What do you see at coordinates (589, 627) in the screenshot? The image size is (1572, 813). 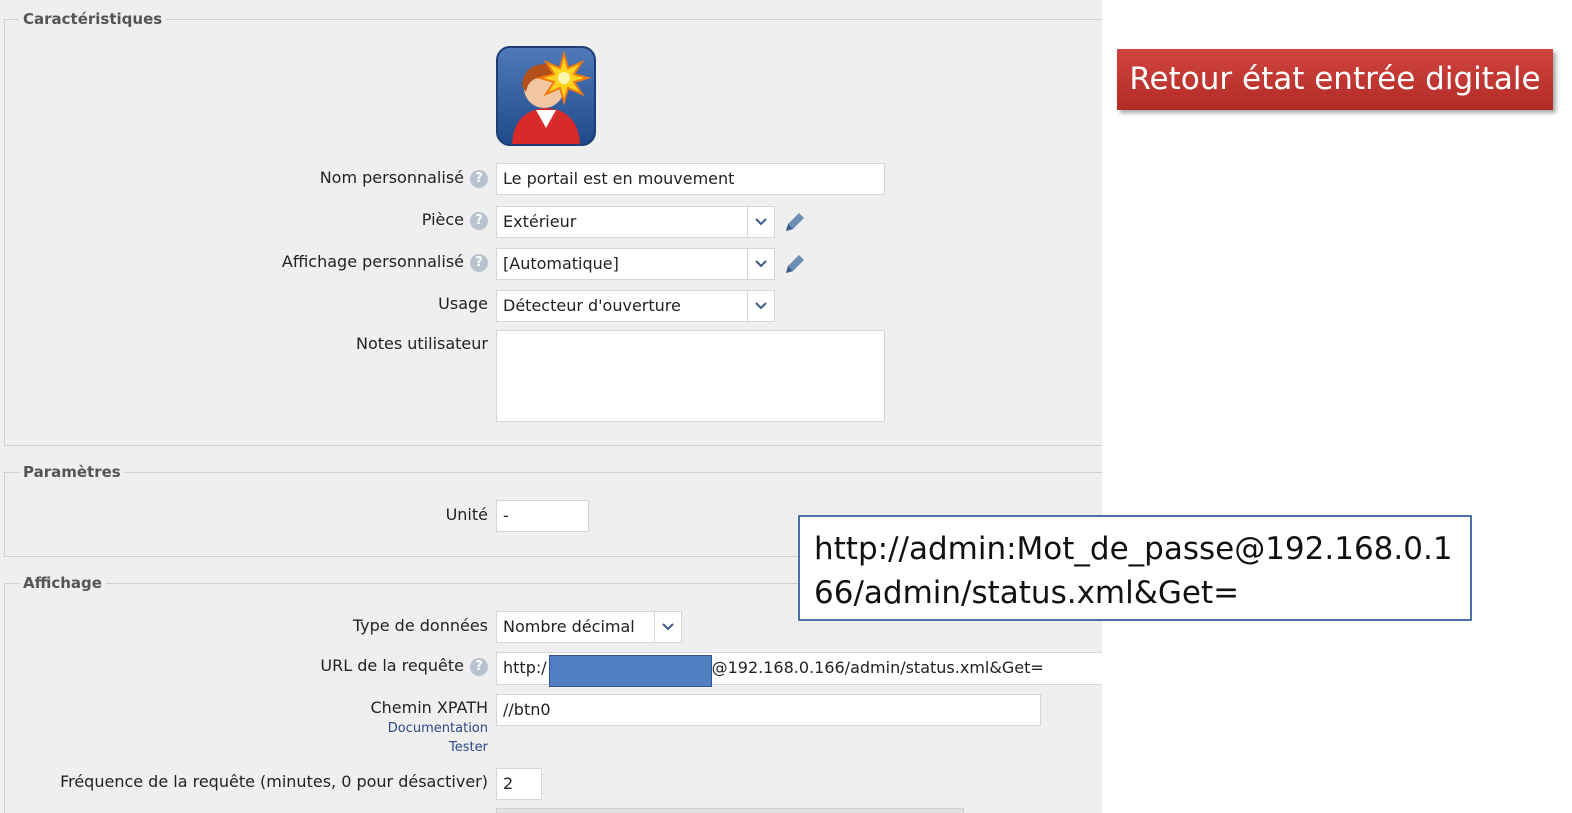 I see `type-donnees-select: Nombre décimal` at bounding box center [589, 627].